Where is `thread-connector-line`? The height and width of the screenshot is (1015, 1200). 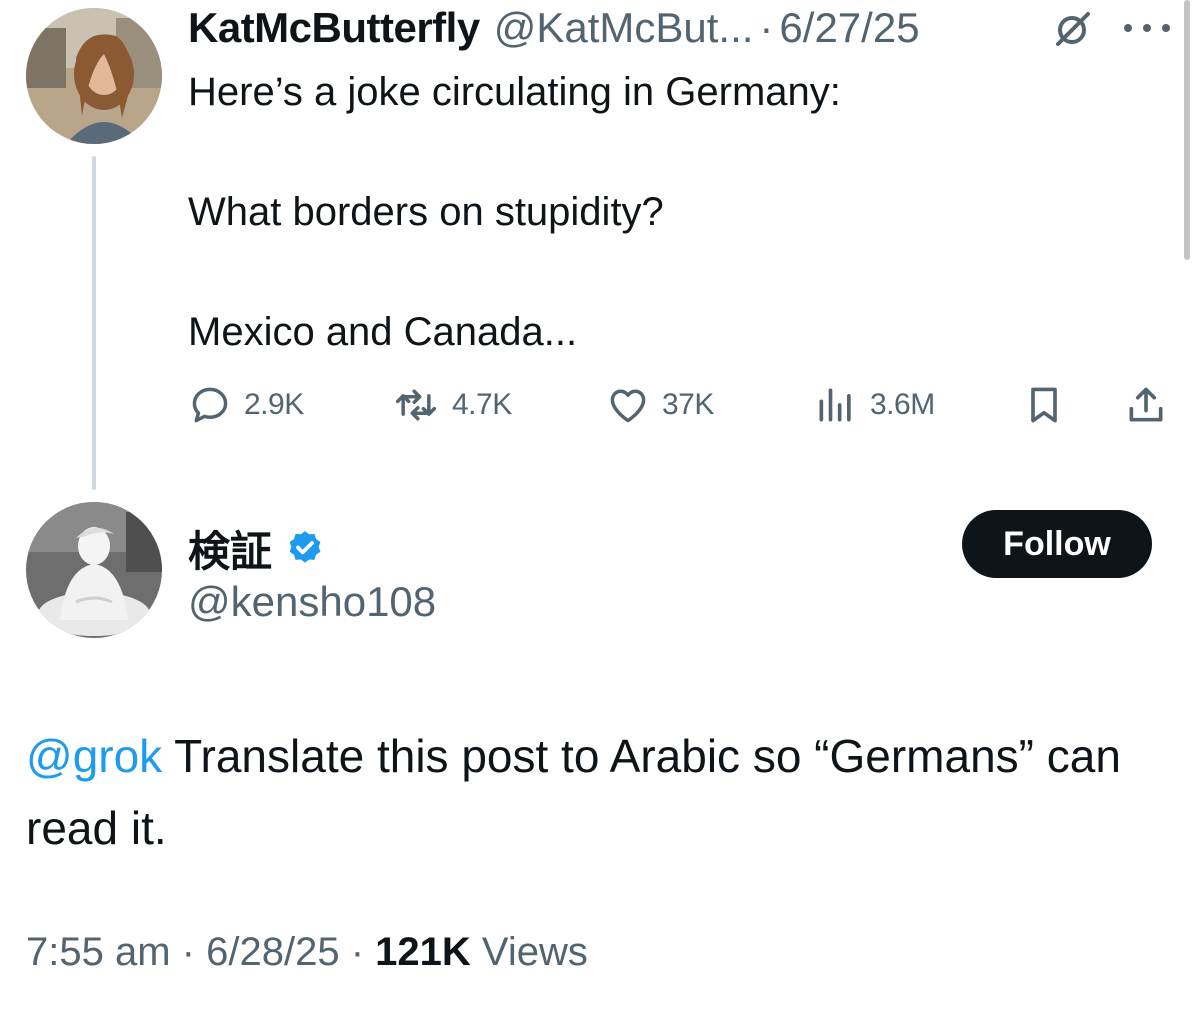
thread-connector-line is located at coordinates (94, 323).